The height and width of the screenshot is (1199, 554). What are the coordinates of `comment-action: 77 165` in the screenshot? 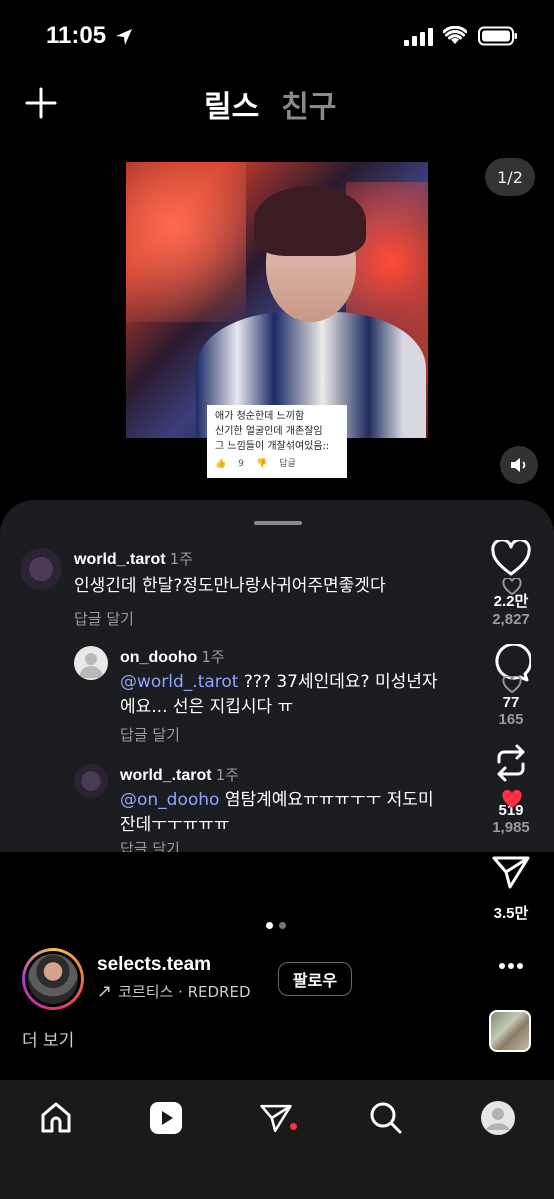 It's located at (511, 685).